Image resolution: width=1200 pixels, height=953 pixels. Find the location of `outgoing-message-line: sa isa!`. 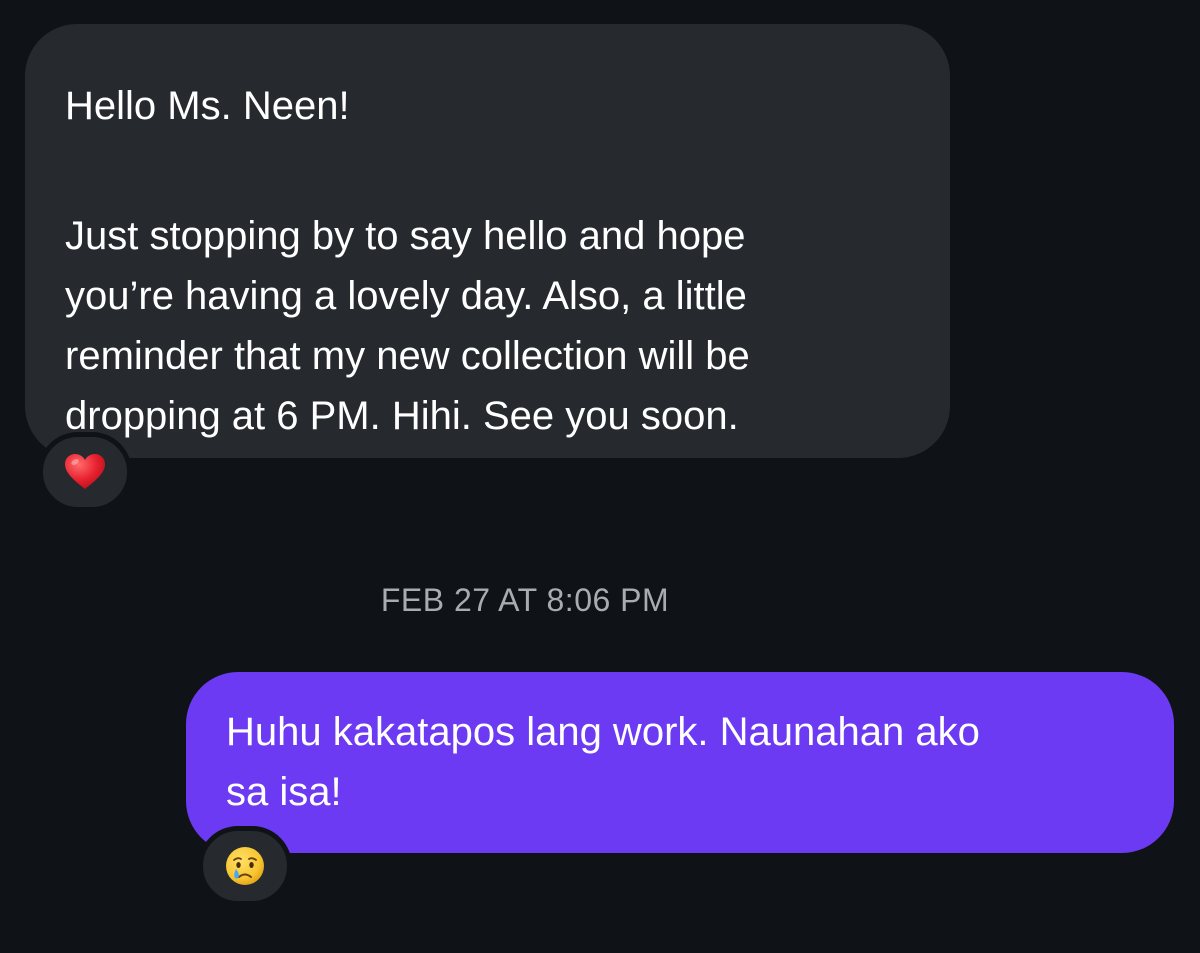

outgoing-message-line: sa isa! is located at coordinates (284, 792).